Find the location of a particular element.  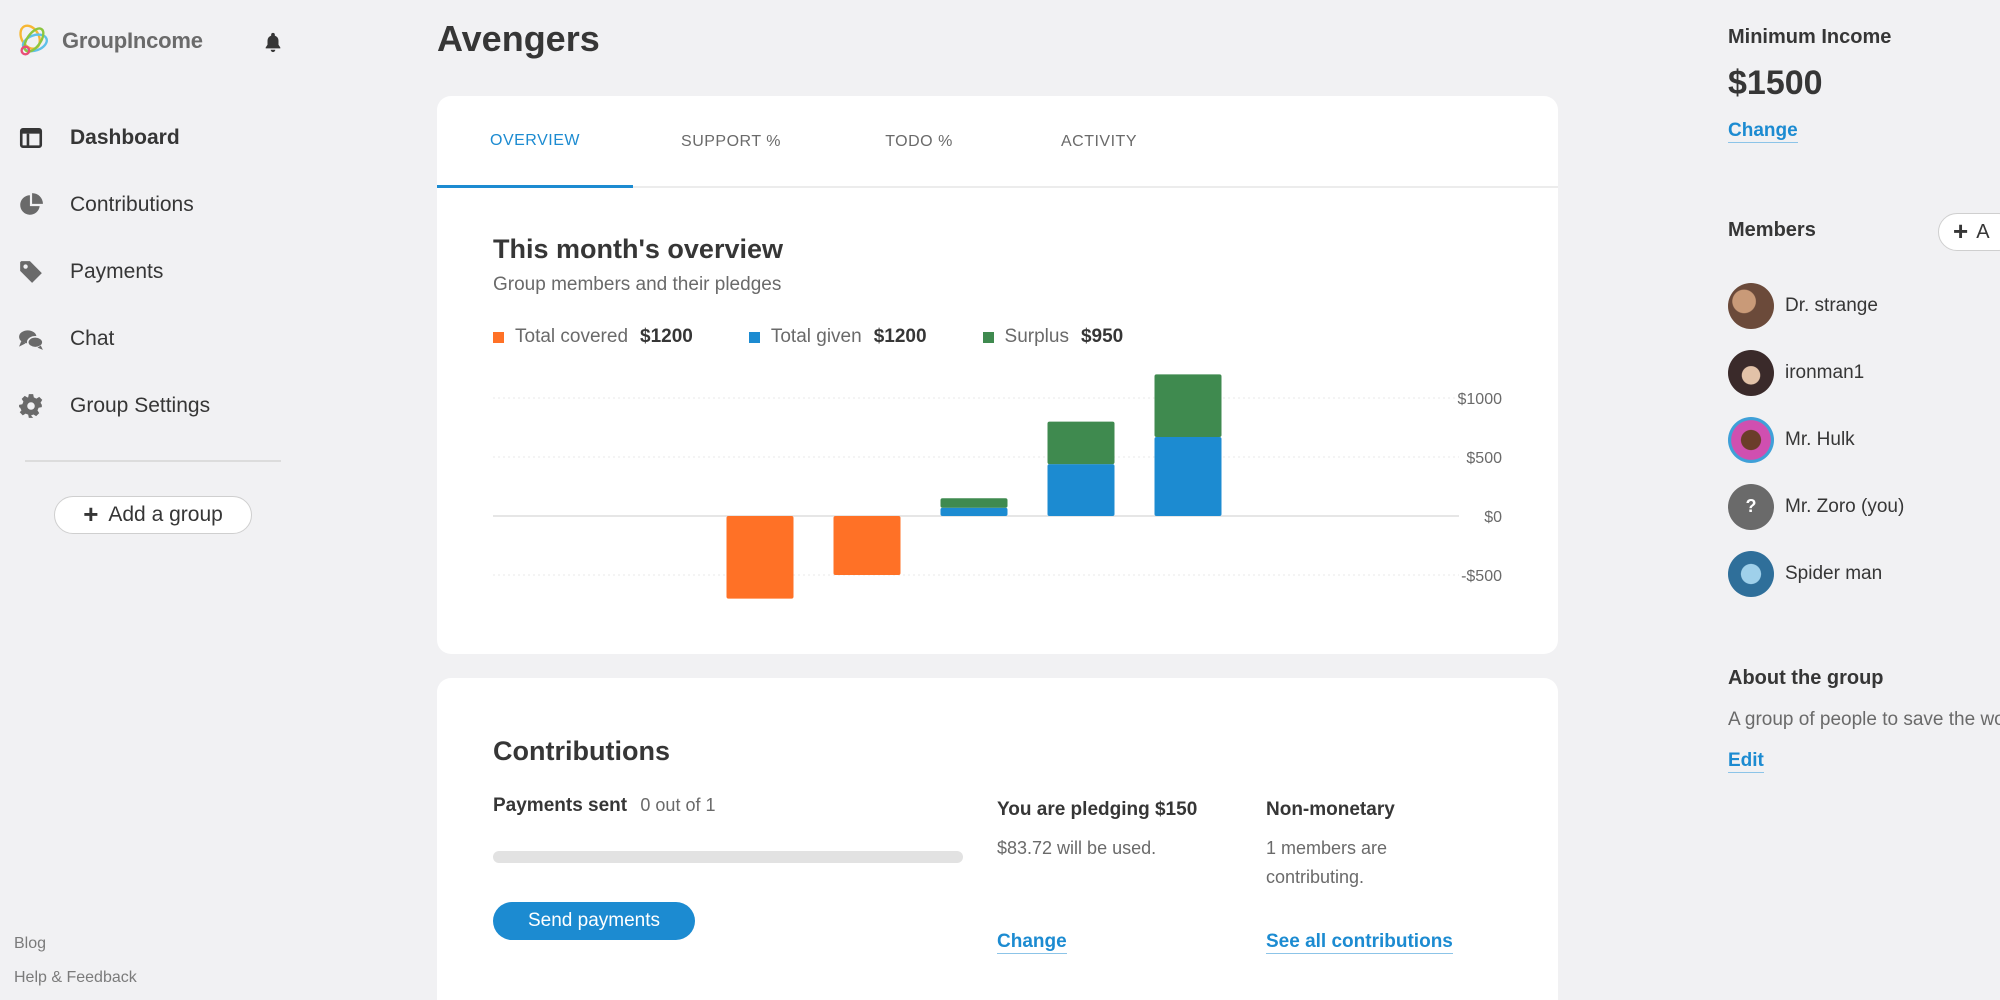

page-title: Avengers is located at coordinates (518, 38).